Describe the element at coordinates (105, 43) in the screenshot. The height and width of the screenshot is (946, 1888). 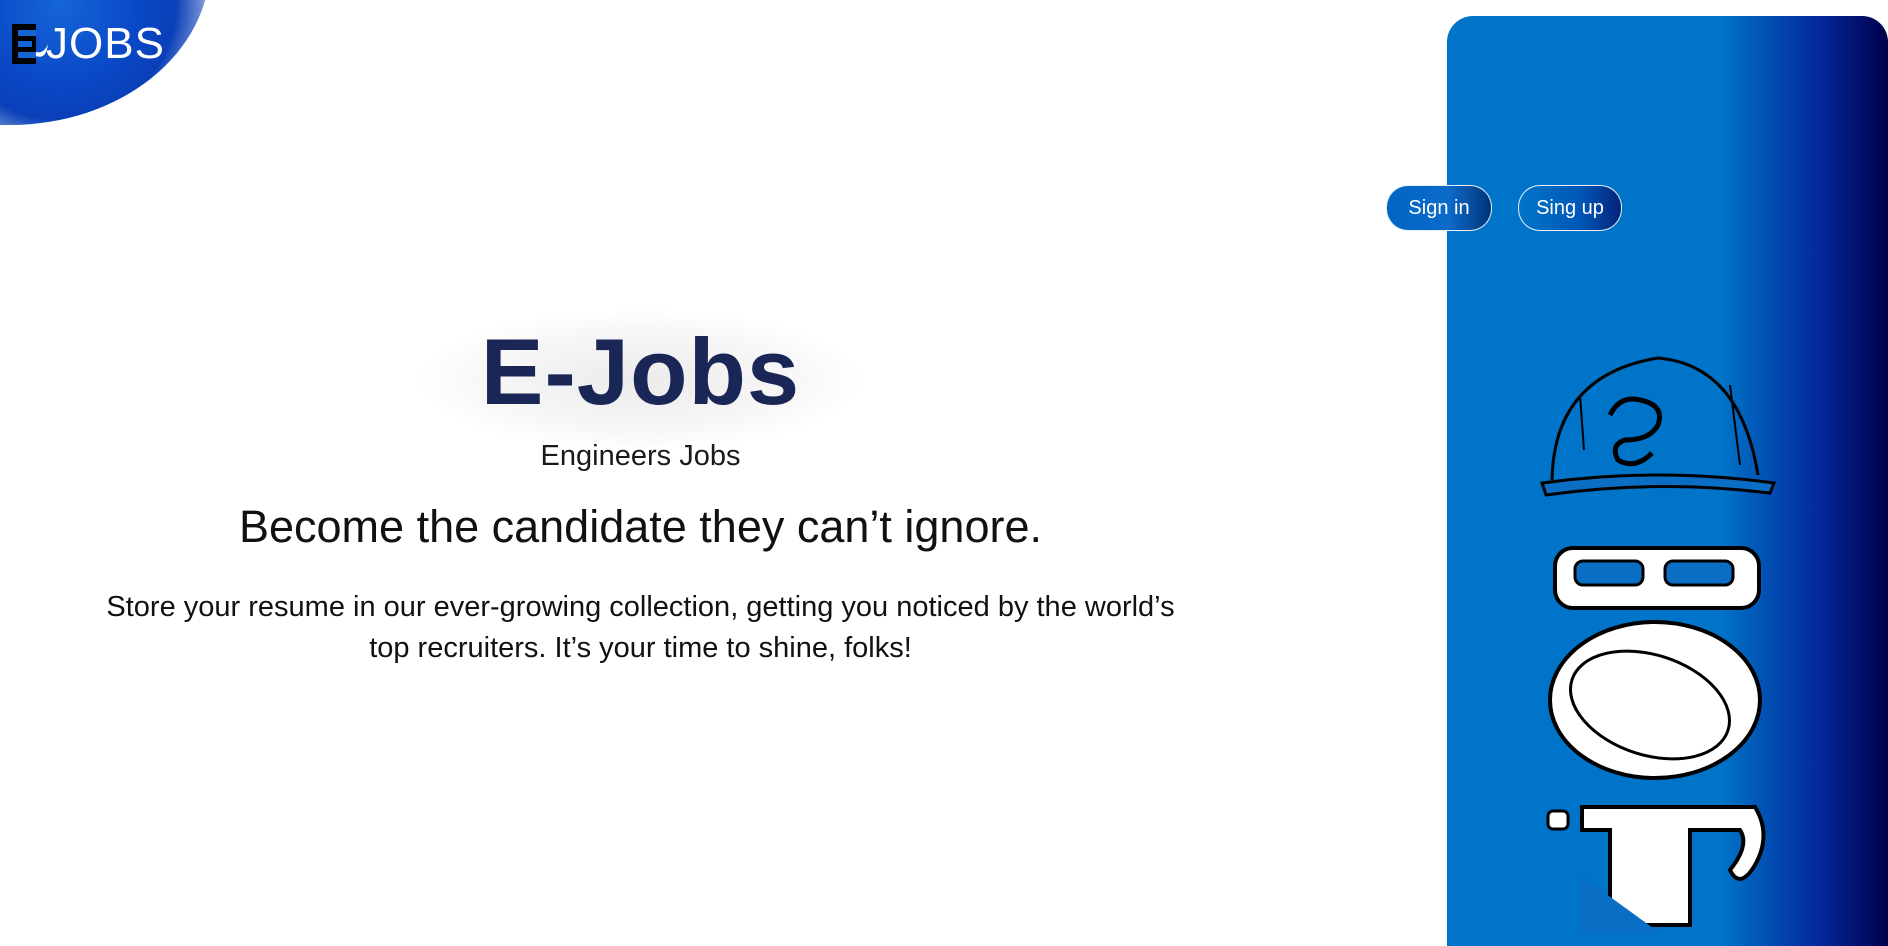
I see `logo-text: JOBS` at that location.